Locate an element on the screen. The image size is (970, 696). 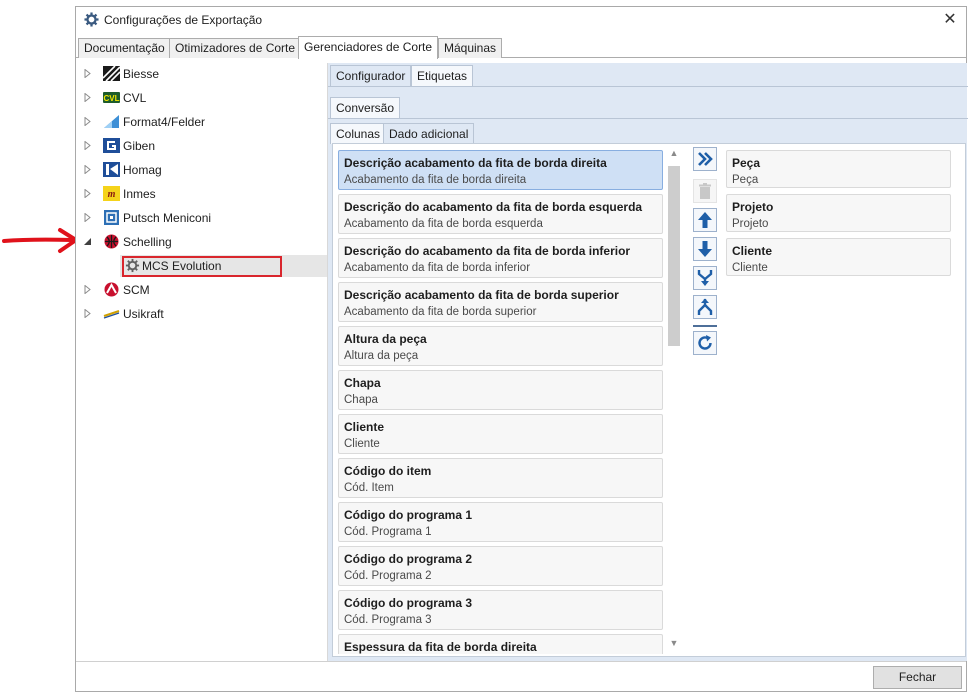
tree-item-schelling: Schelling is located at coordinates (201, 242).